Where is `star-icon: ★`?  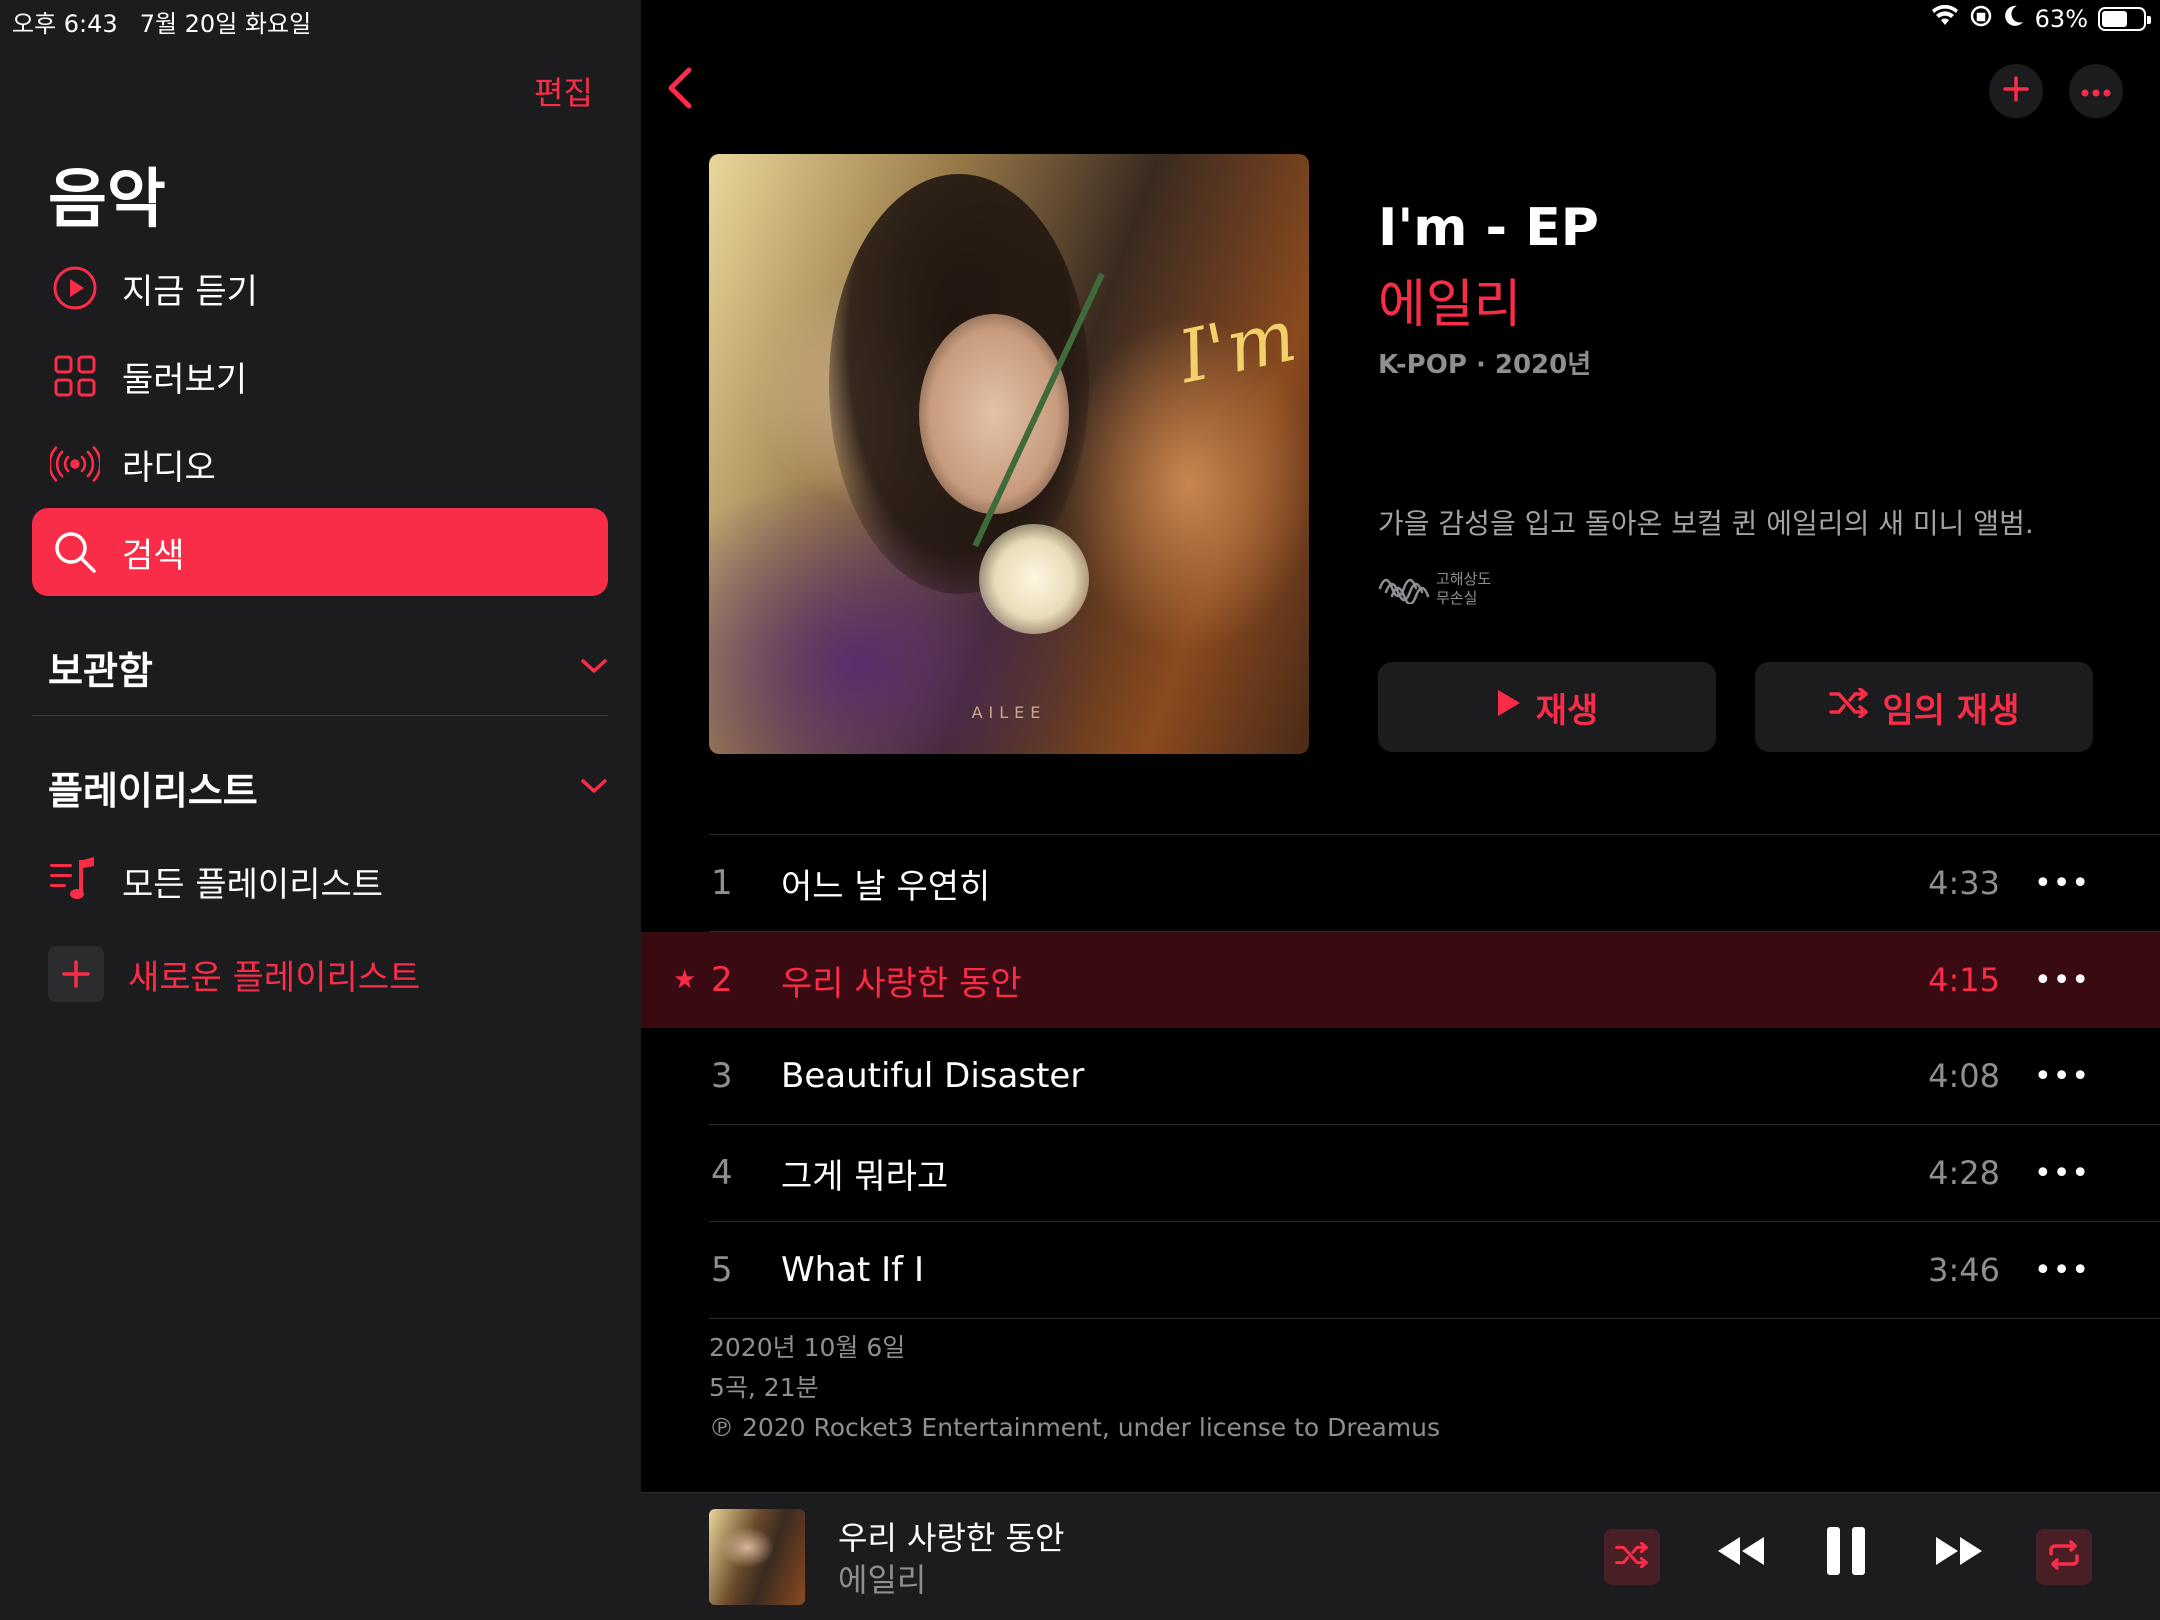 star-icon: ★ is located at coordinates (685, 980).